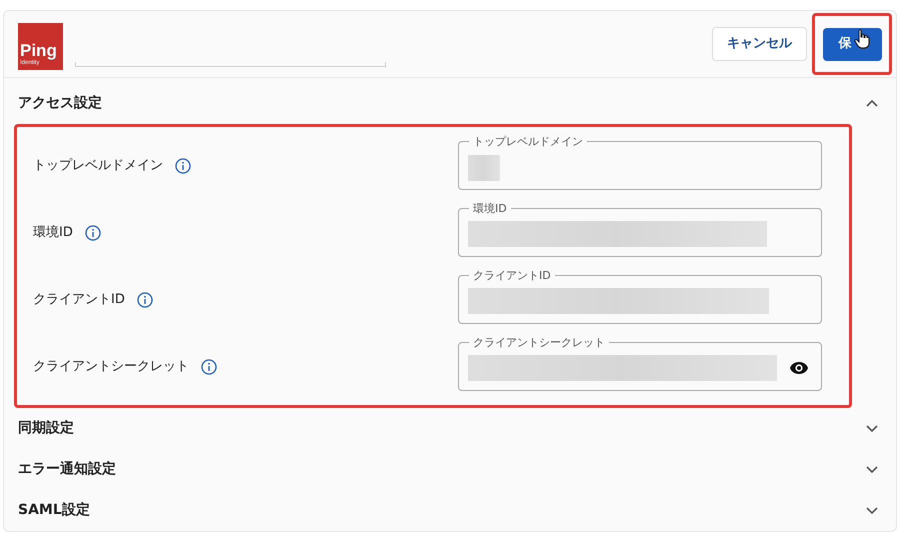 The width and height of the screenshot is (902, 536). What do you see at coordinates (60, 103) in the screenshot?
I see `section-title: アクセス設定` at bounding box center [60, 103].